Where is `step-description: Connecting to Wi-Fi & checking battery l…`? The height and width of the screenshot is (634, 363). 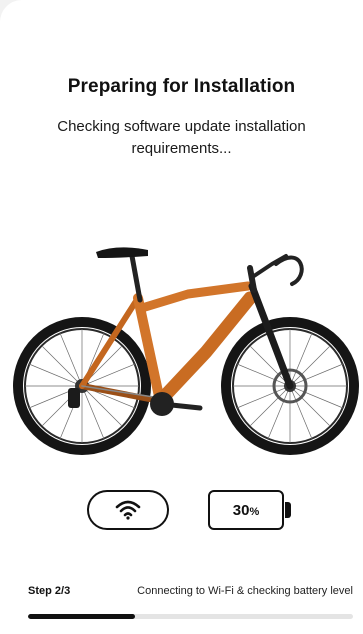 step-description: Connecting to Wi-Fi & checking battery l… is located at coordinates (245, 591).